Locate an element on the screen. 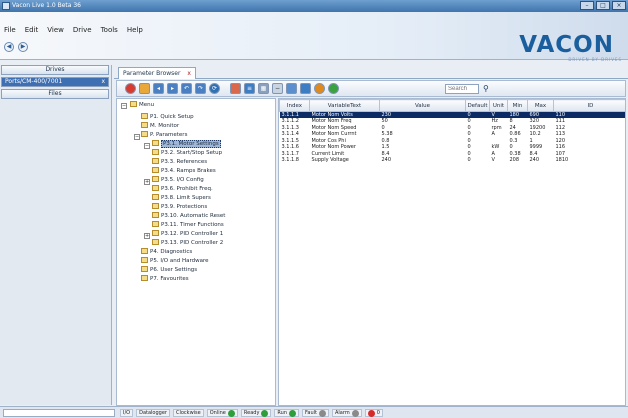 The image size is (628, 418). redo-icon: ↷ is located at coordinates (200, 88).